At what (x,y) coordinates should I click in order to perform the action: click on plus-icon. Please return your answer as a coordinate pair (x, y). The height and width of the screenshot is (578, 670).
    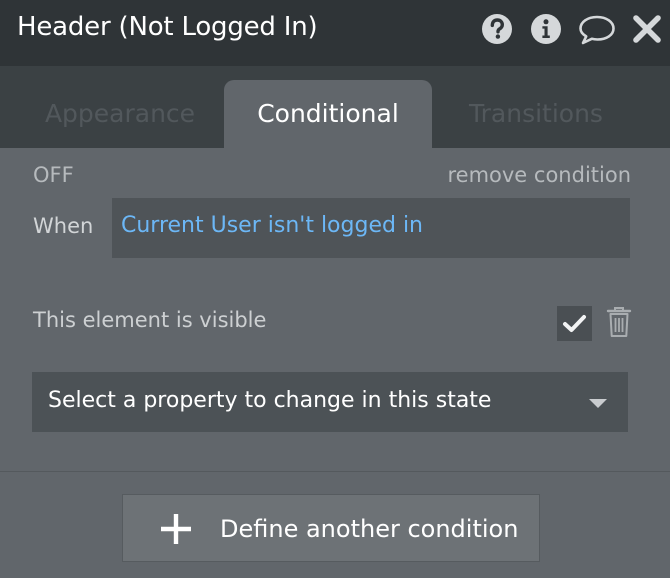
    Looking at the image, I should click on (176, 529).